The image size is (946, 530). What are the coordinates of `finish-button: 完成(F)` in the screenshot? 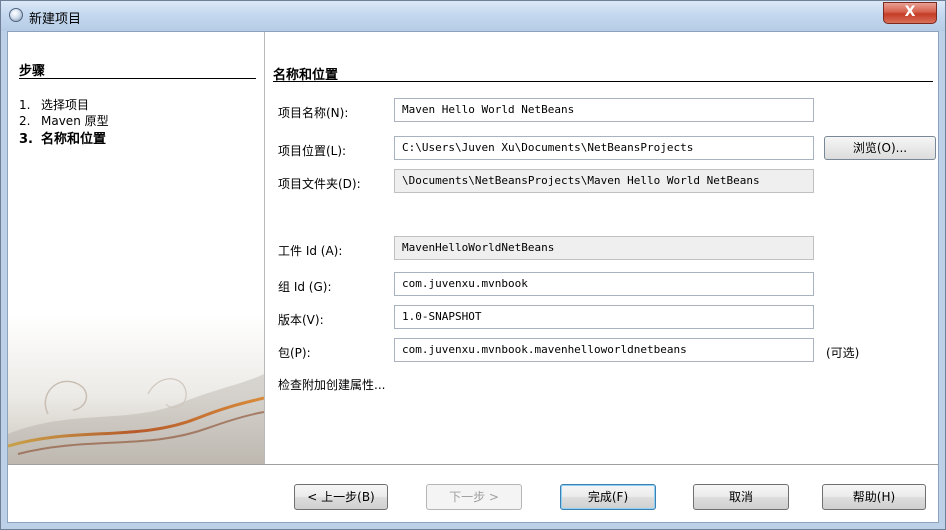 It's located at (608, 497).